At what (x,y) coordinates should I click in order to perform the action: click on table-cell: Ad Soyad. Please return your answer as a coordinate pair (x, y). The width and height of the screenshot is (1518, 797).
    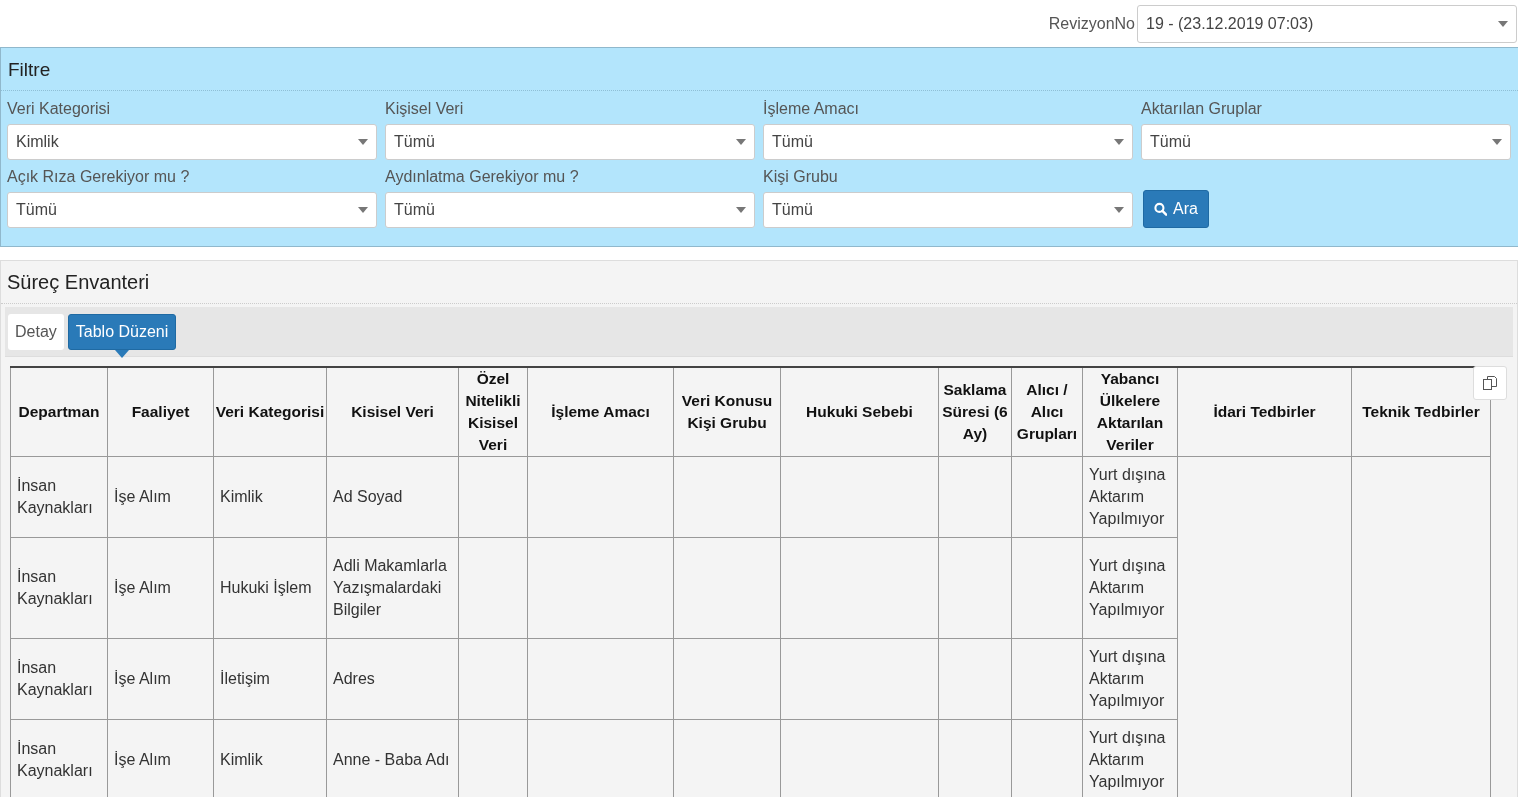
    Looking at the image, I should click on (392, 497).